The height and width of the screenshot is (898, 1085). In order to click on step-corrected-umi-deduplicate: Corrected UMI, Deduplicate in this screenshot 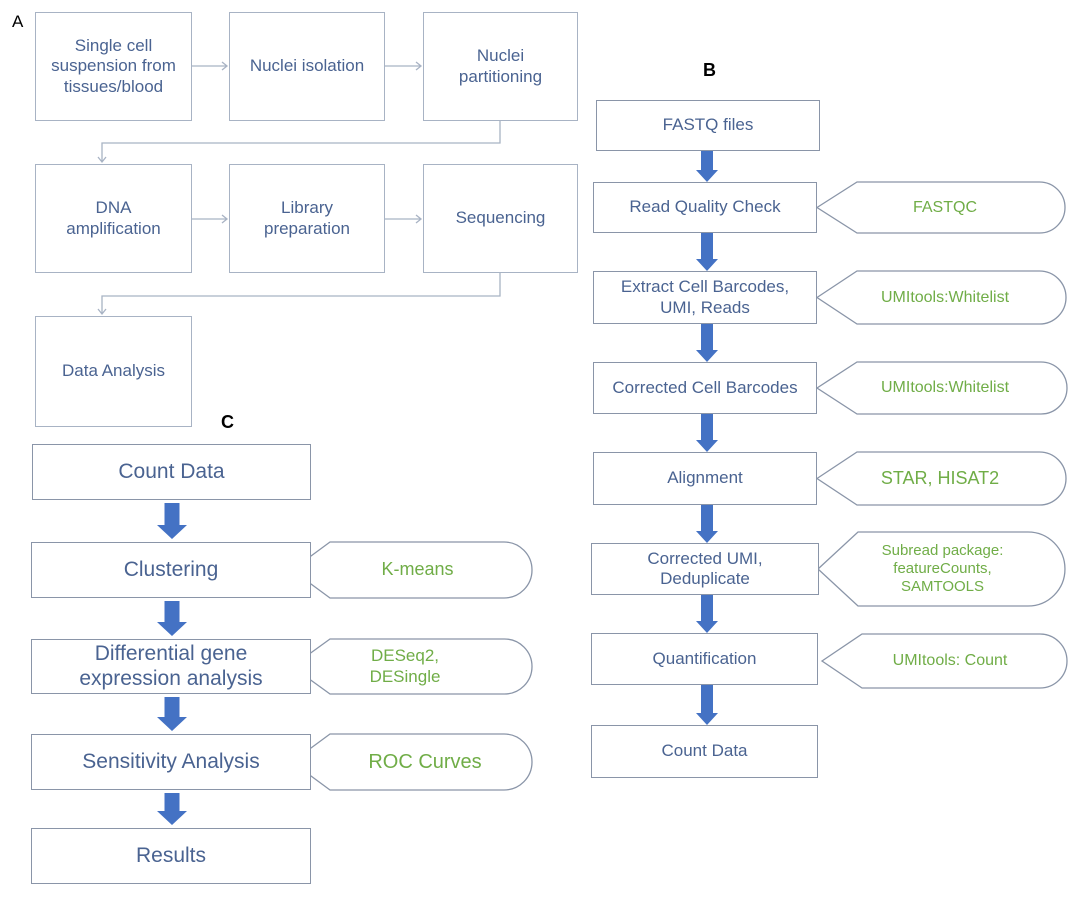, I will do `click(705, 569)`.